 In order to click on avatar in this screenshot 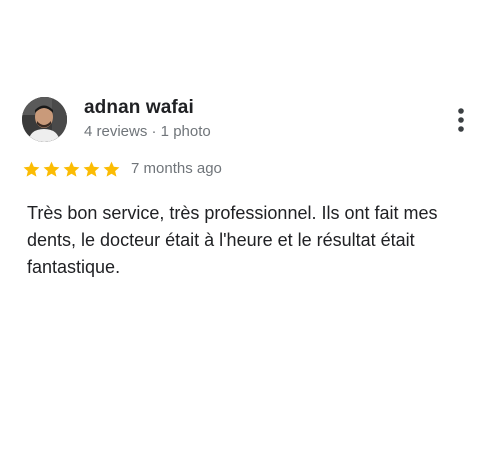, I will do `click(44, 119)`.